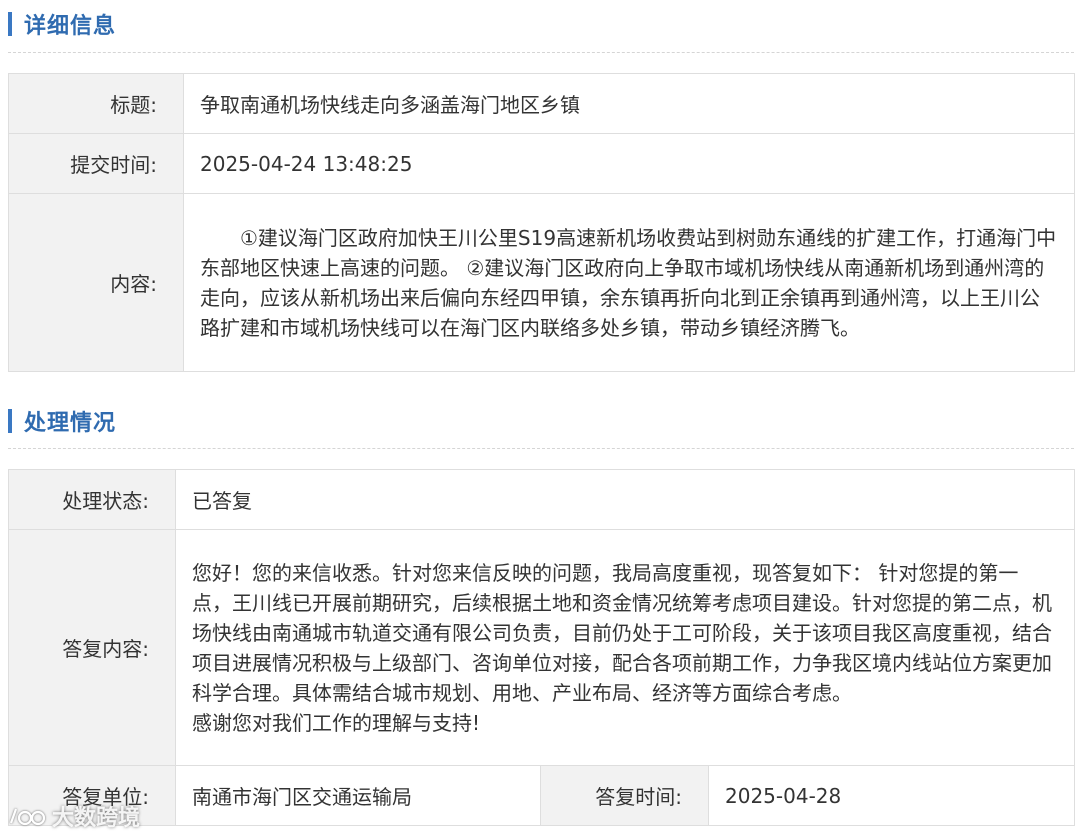 The height and width of the screenshot is (838, 1080). What do you see at coordinates (27, 817) in the screenshot?
I see `logo-icon` at bounding box center [27, 817].